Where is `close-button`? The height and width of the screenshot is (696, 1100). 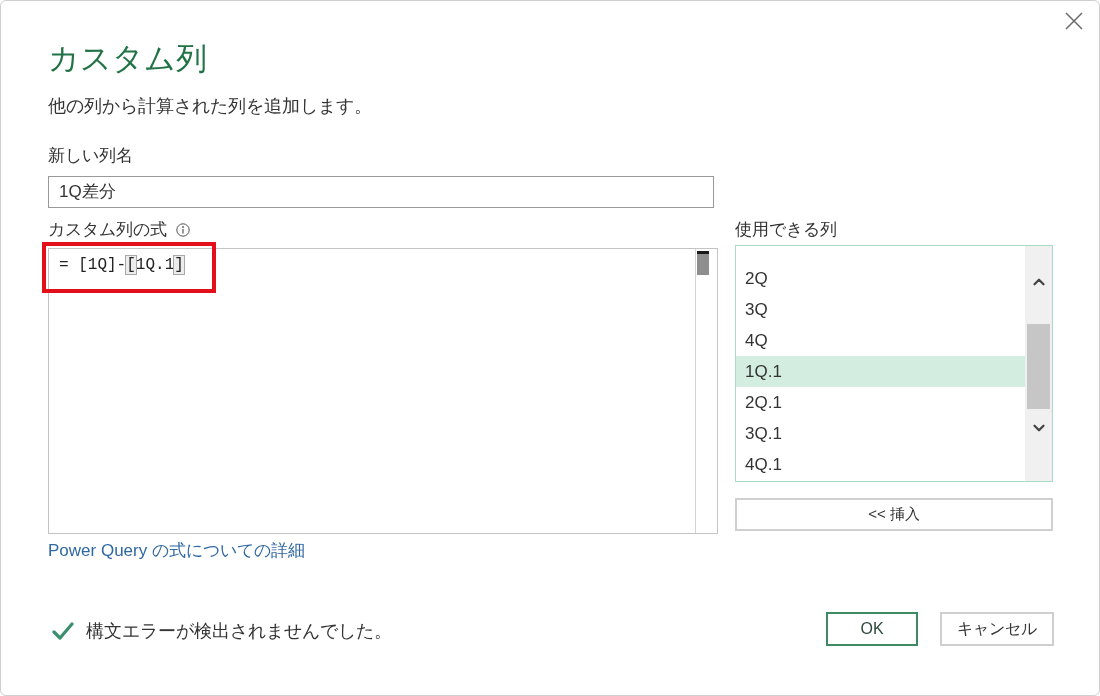
close-button is located at coordinates (1074, 21).